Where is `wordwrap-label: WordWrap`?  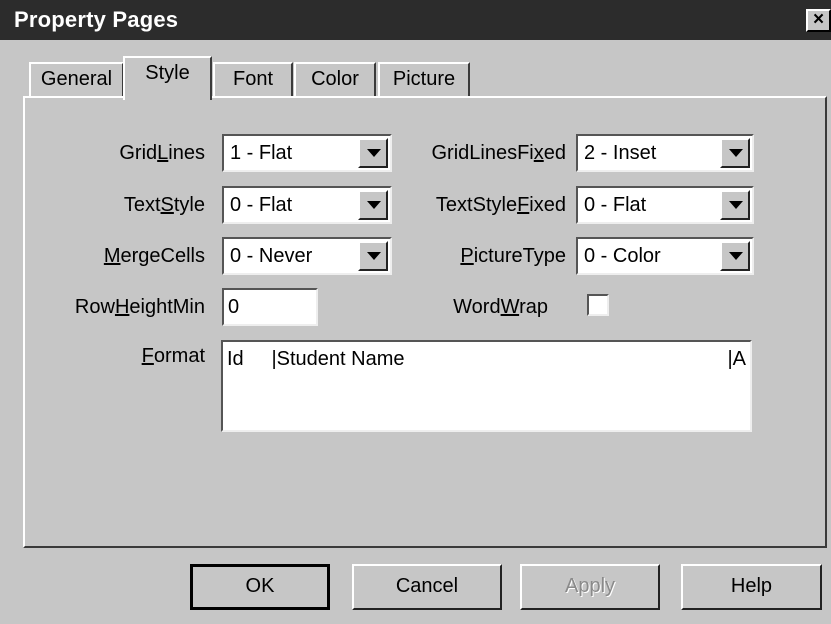
wordwrap-label: WordWrap is located at coordinates (500, 307).